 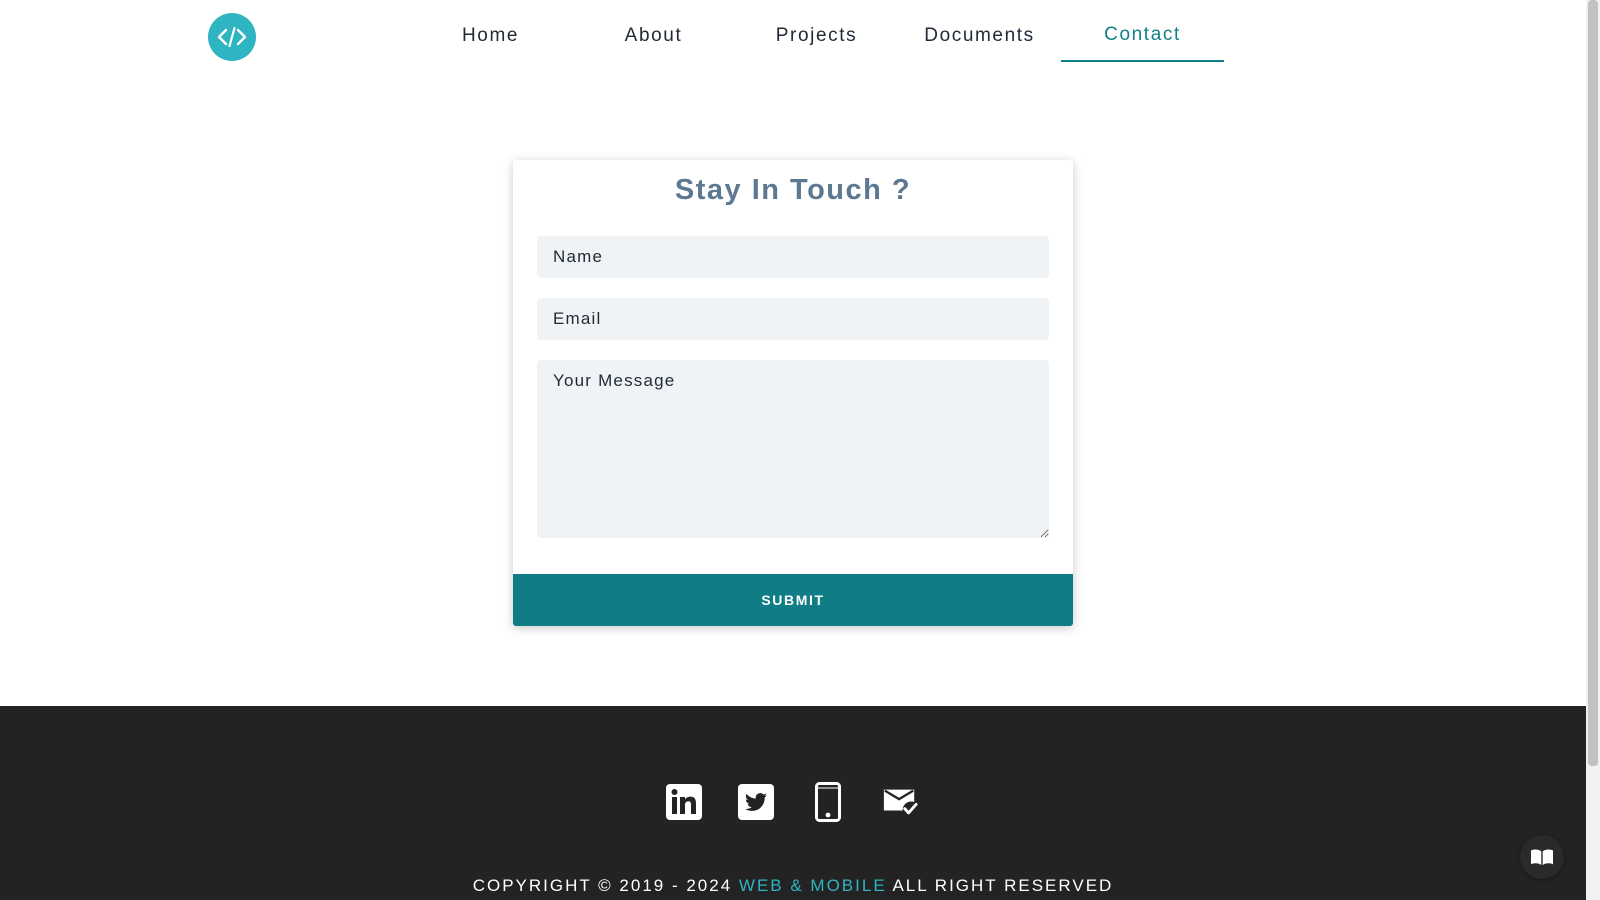 What do you see at coordinates (490, 39) in the screenshot?
I see `nav-home: Home` at bounding box center [490, 39].